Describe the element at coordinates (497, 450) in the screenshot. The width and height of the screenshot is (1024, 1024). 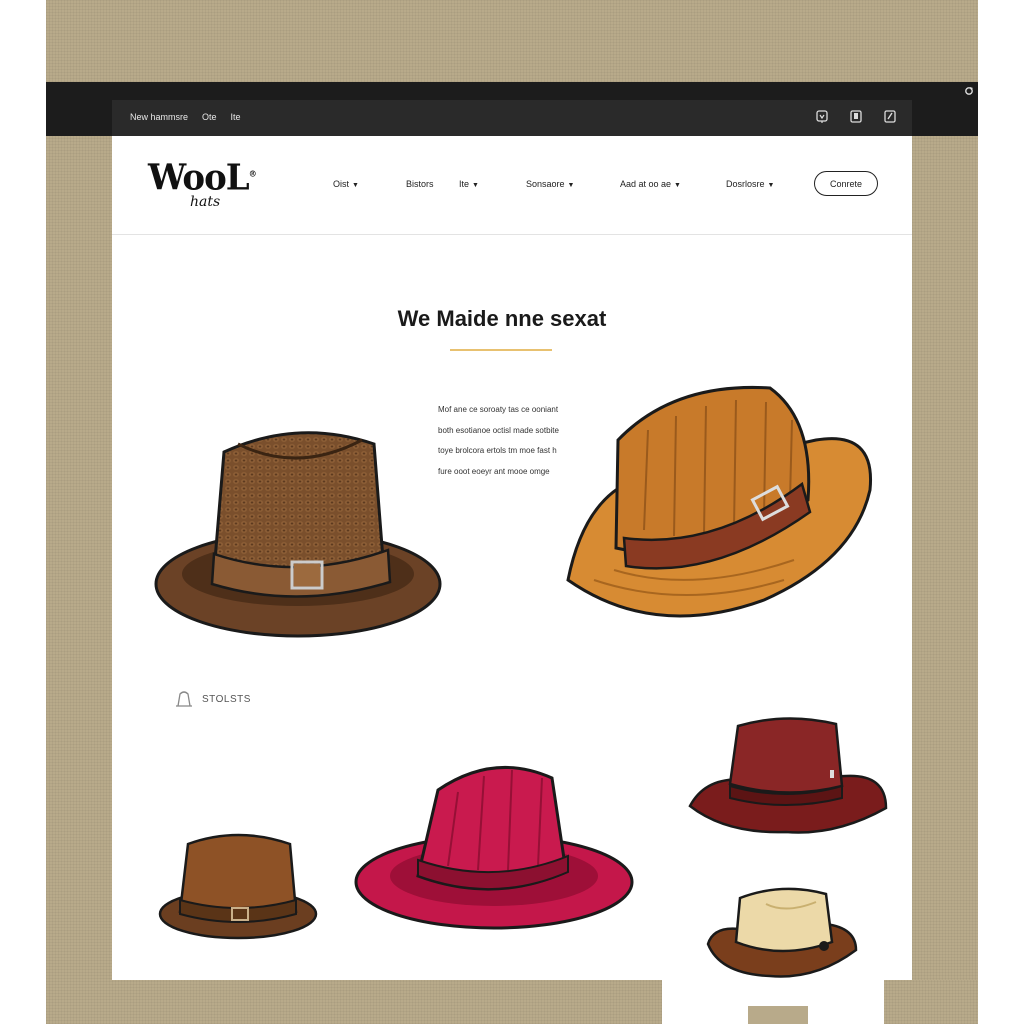
I see `blurb-line: toye brolcora ertols tm moe fast h` at that location.